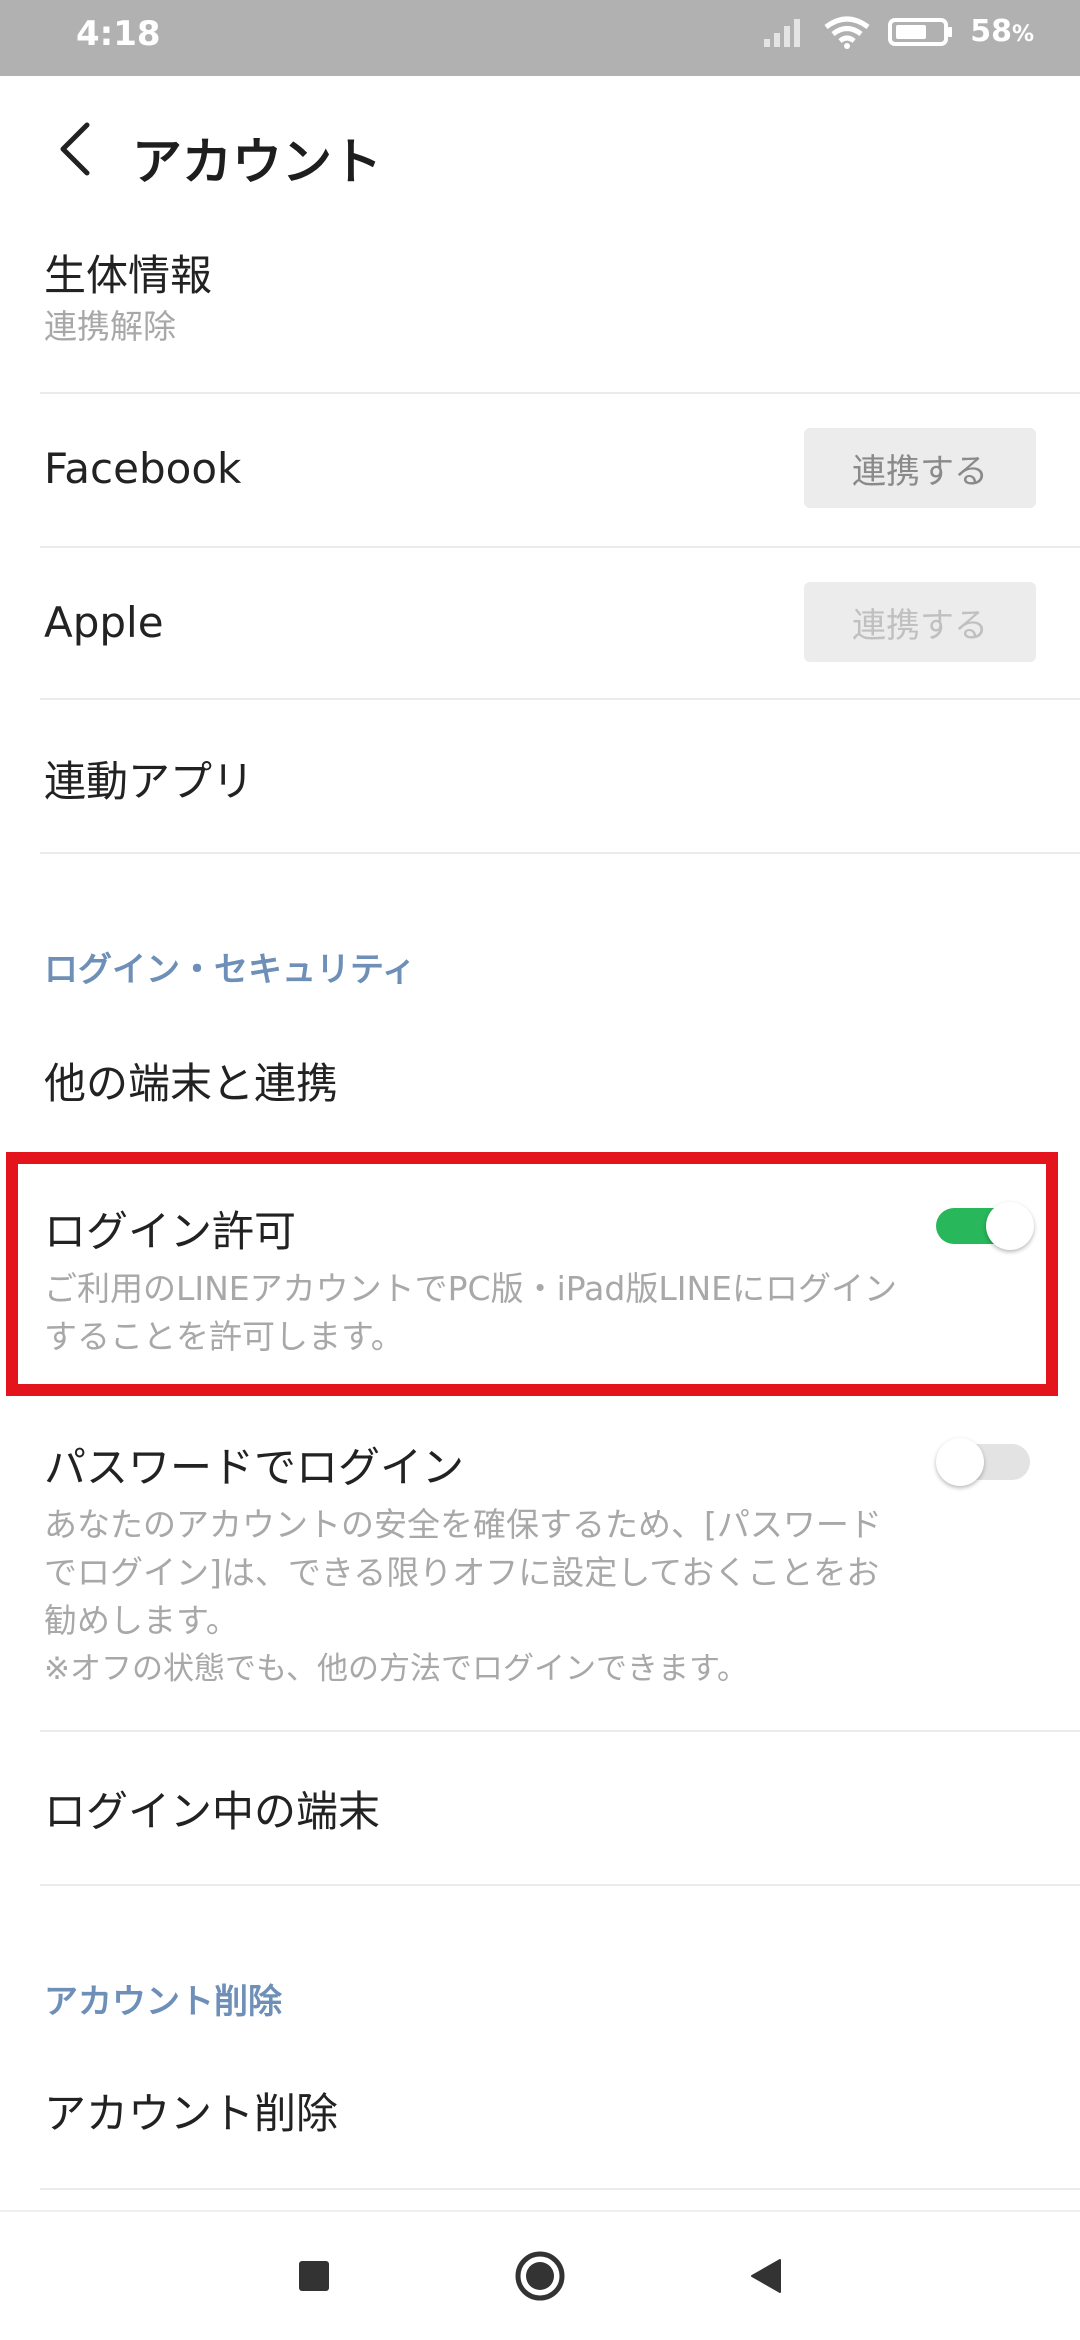  I want to click on facebook-row: Facebook 連携する, so click(540, 470).